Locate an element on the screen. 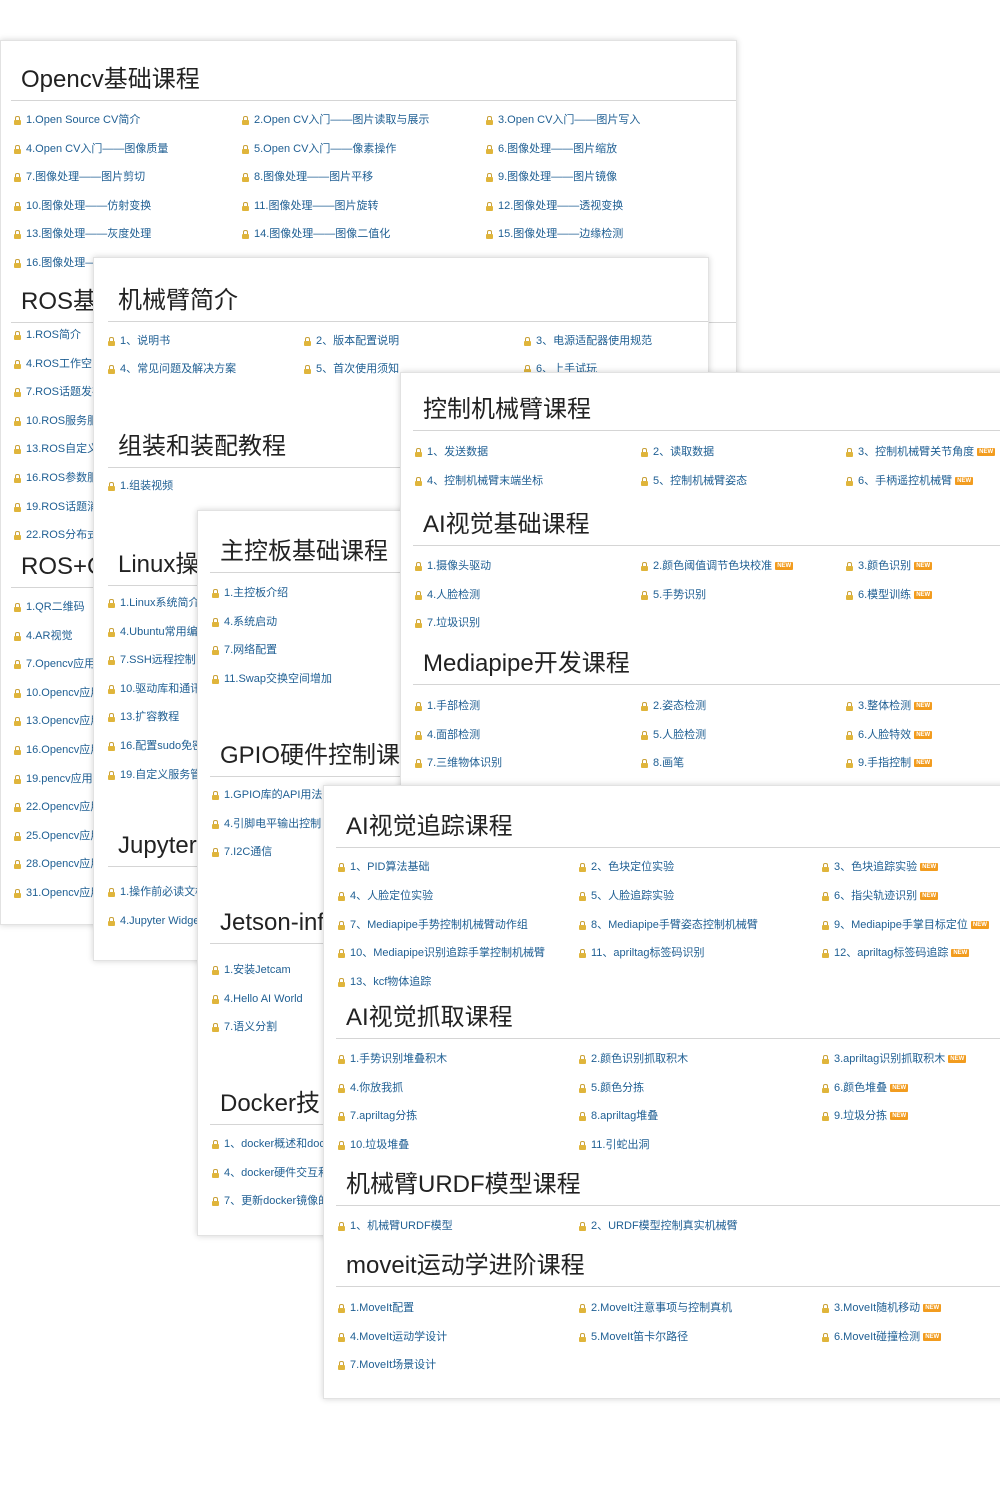  course-link: 5.人脸检测 is located at coordinates (673, 735).